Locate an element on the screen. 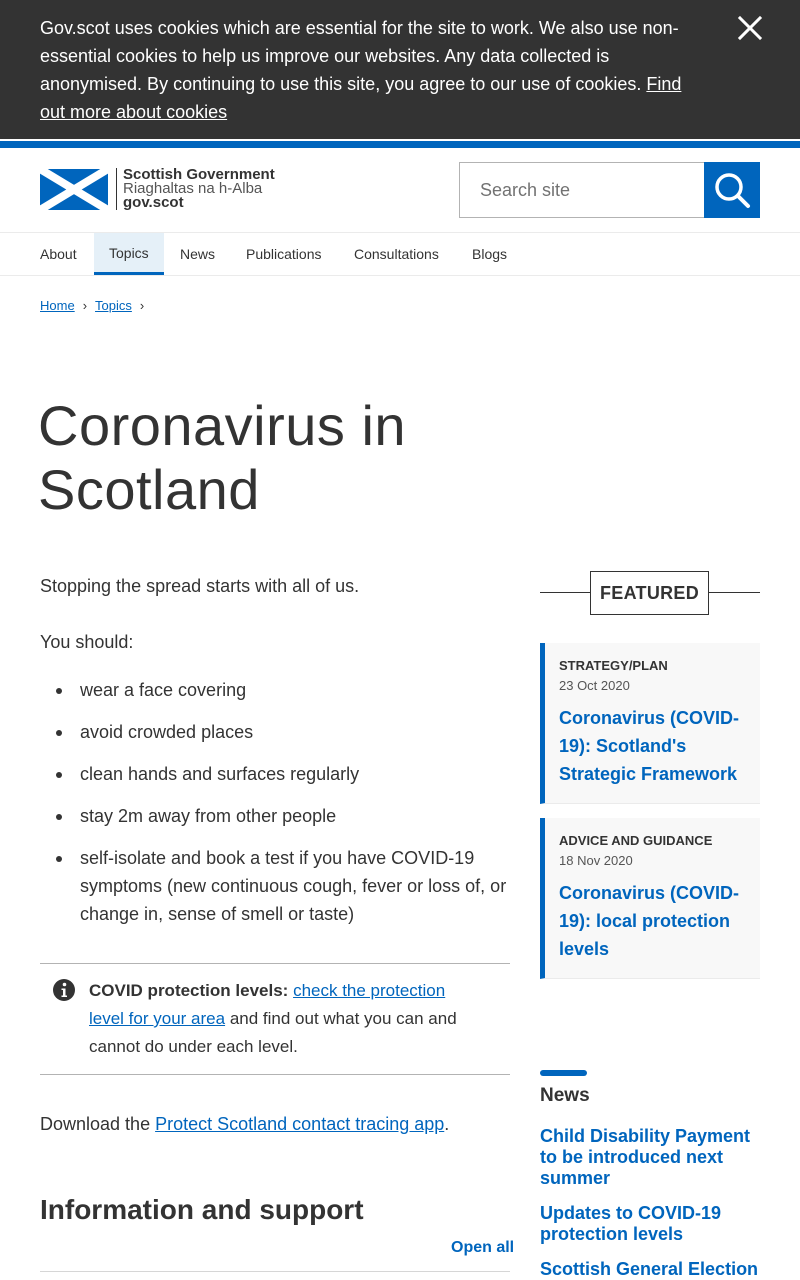 This screenshot has width=800, height=1280. search-input: Search site is located at coordinates (582, 190).